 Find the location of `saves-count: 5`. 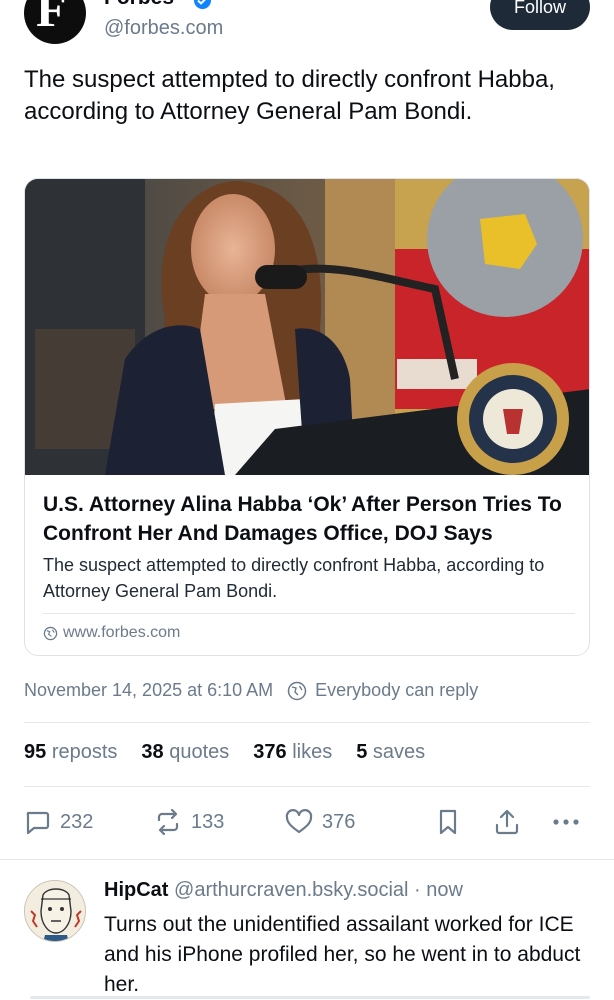

saves-count: 5 is located at coordinates (362, 752).